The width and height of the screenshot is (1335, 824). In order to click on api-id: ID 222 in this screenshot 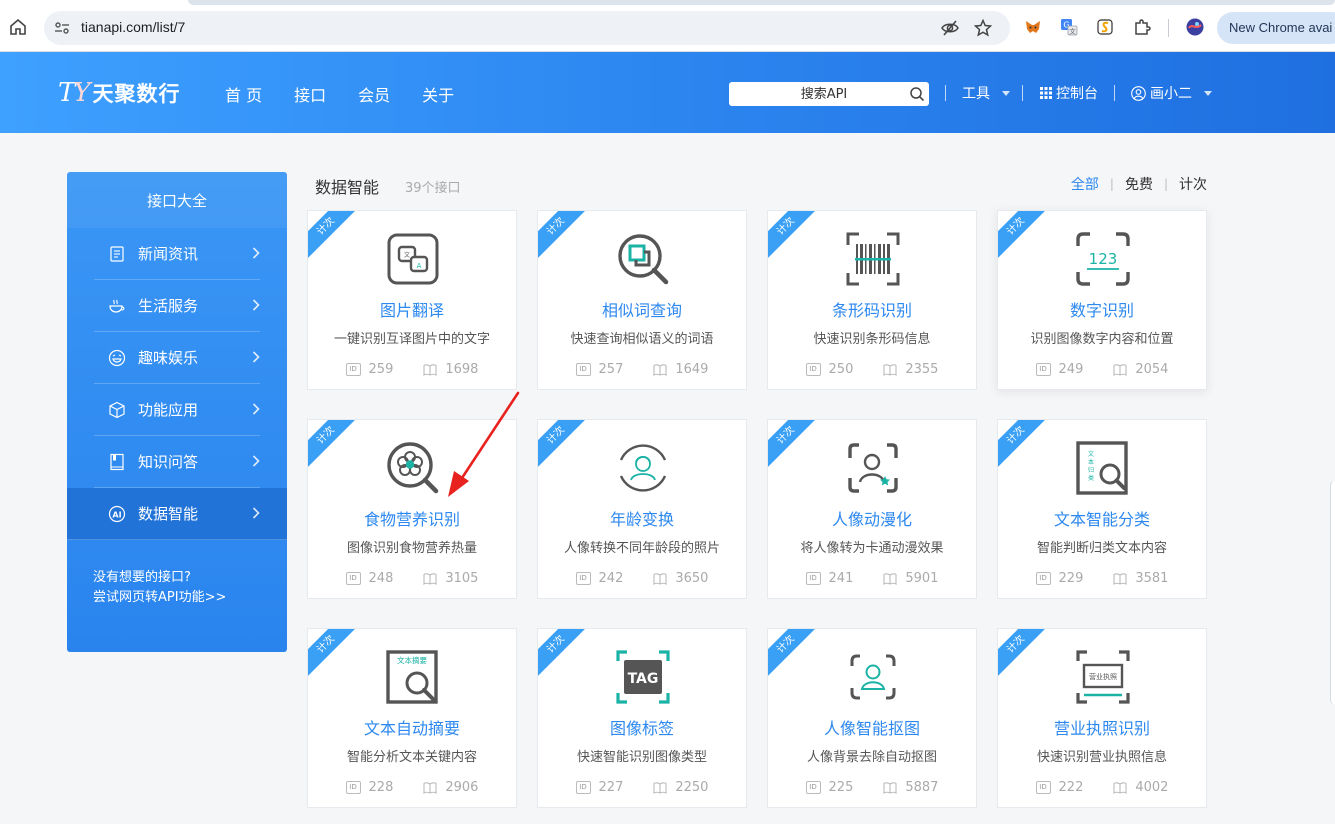, I will do `click(1059, 787)`.